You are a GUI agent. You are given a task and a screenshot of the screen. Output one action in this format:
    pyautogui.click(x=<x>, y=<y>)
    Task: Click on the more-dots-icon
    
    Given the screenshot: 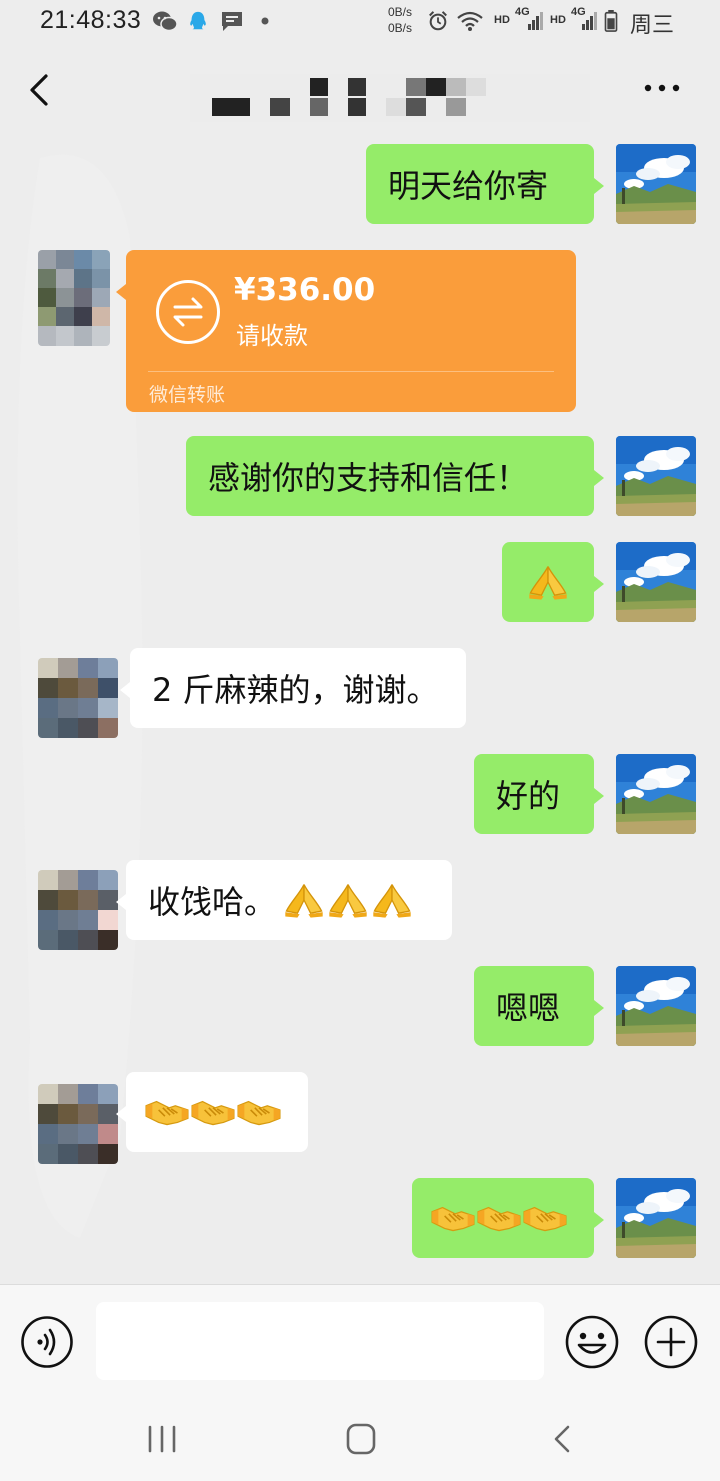 What is the action you would take?
    pyautogui.click(x=662, y=88)
    